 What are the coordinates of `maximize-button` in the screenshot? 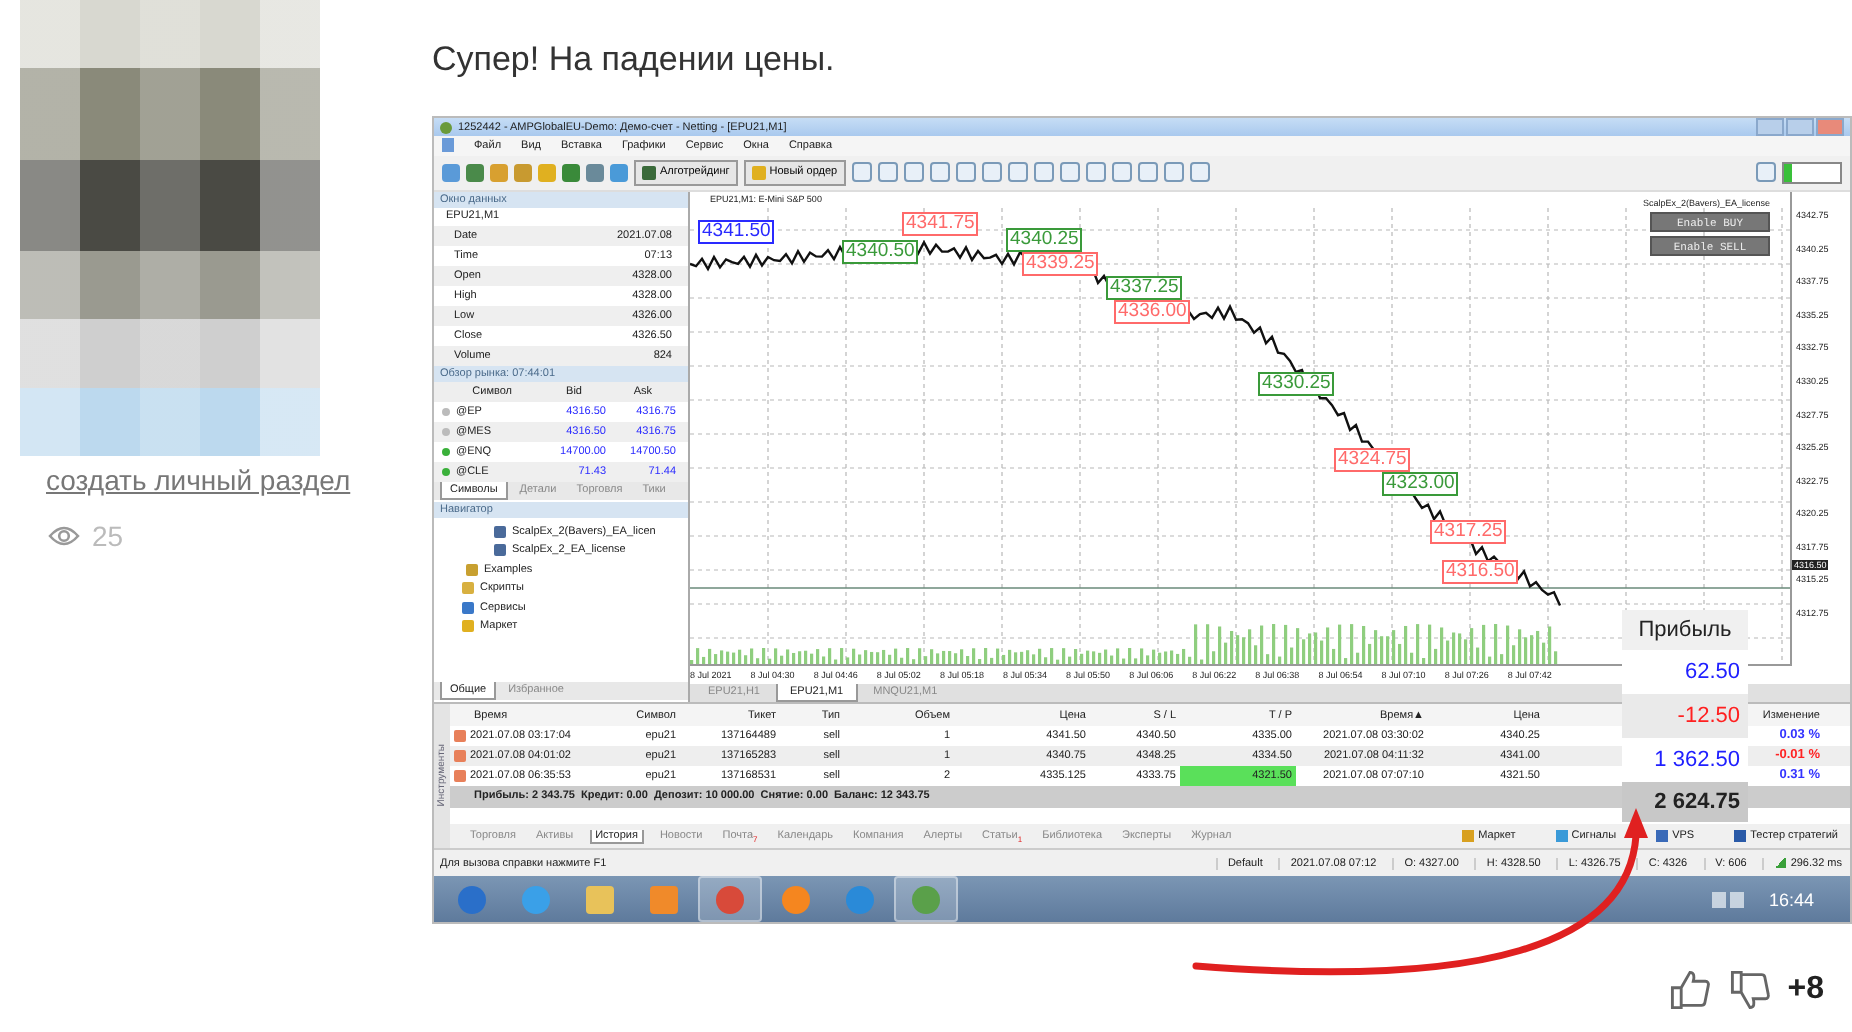 It's located at (1800, 127).